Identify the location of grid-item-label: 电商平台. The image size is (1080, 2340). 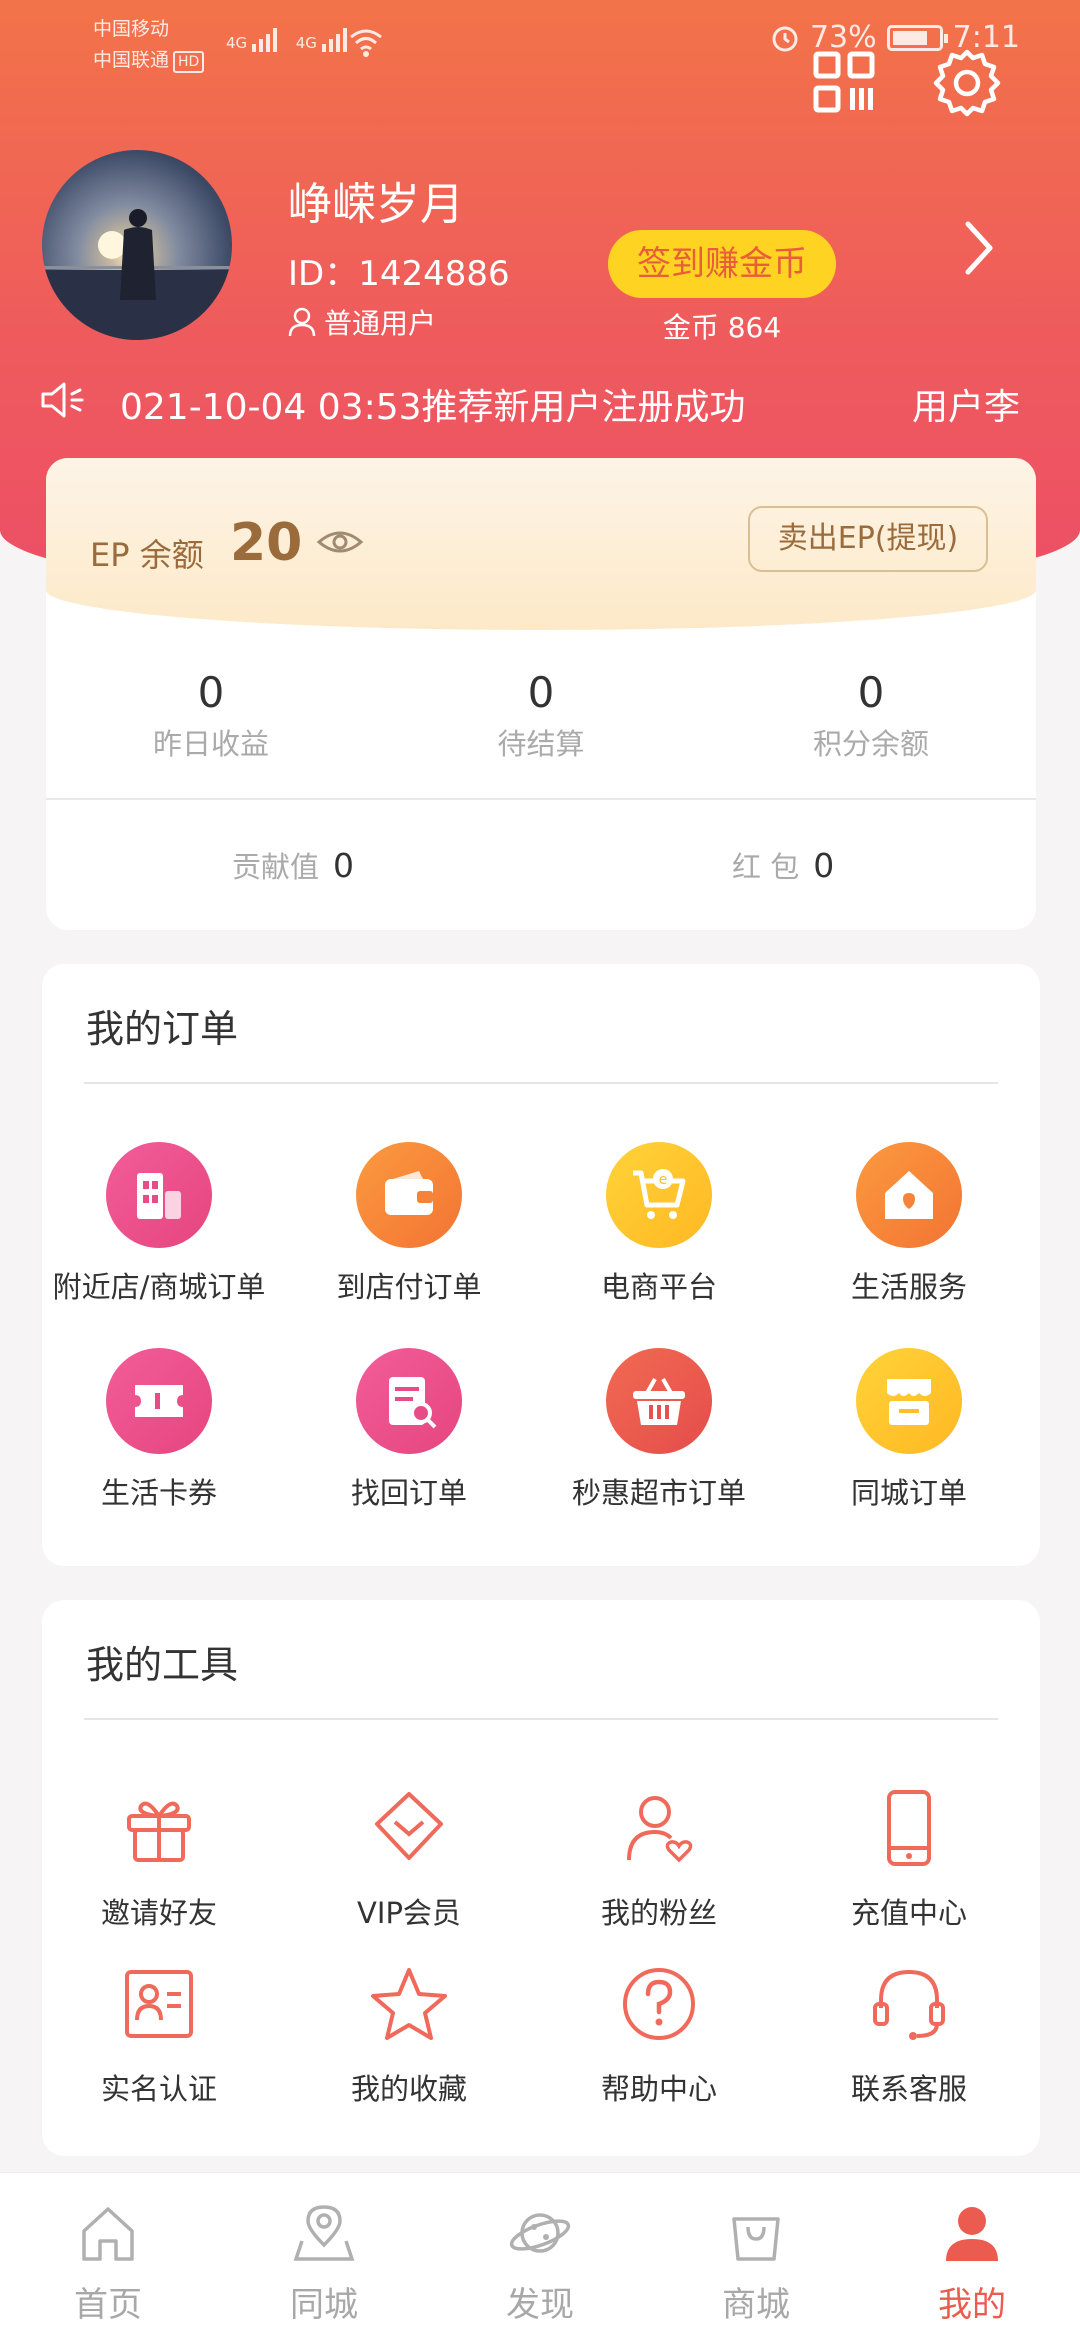
(658, 1287).